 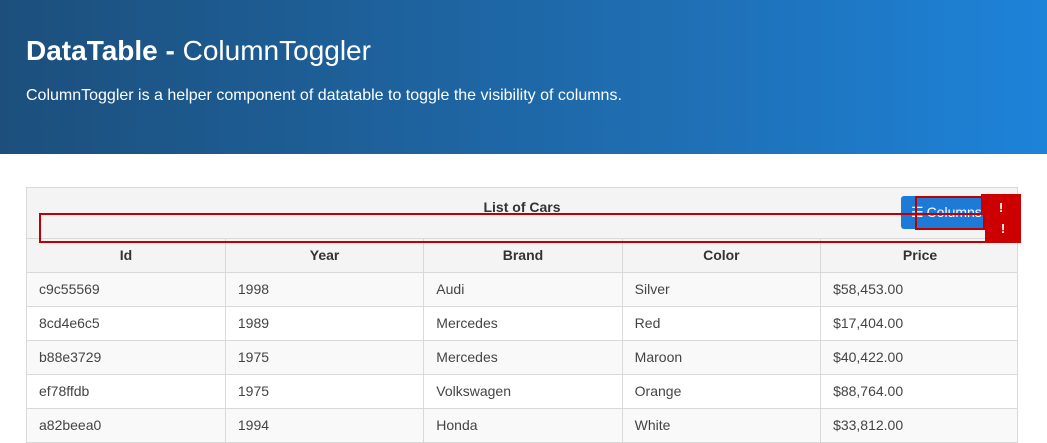 I want to click on table-header-row: Id Year Brand Color Price, so click(x=522, y=256).